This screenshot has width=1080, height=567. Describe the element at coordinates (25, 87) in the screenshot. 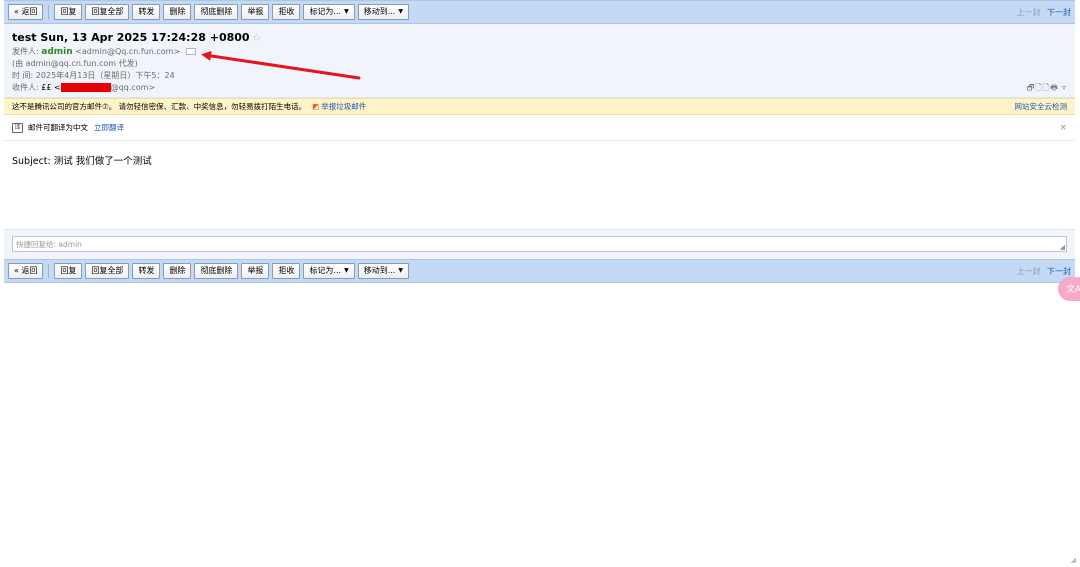

I see `recipient-label: 收件人:` at that location.